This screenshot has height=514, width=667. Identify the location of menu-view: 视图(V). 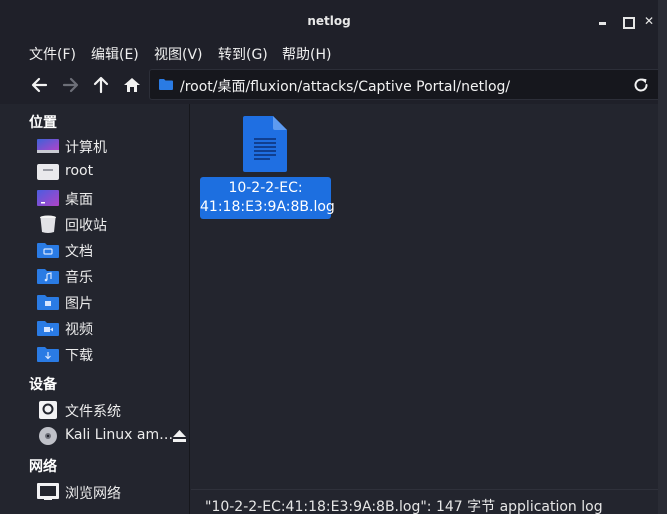
(178, 54).